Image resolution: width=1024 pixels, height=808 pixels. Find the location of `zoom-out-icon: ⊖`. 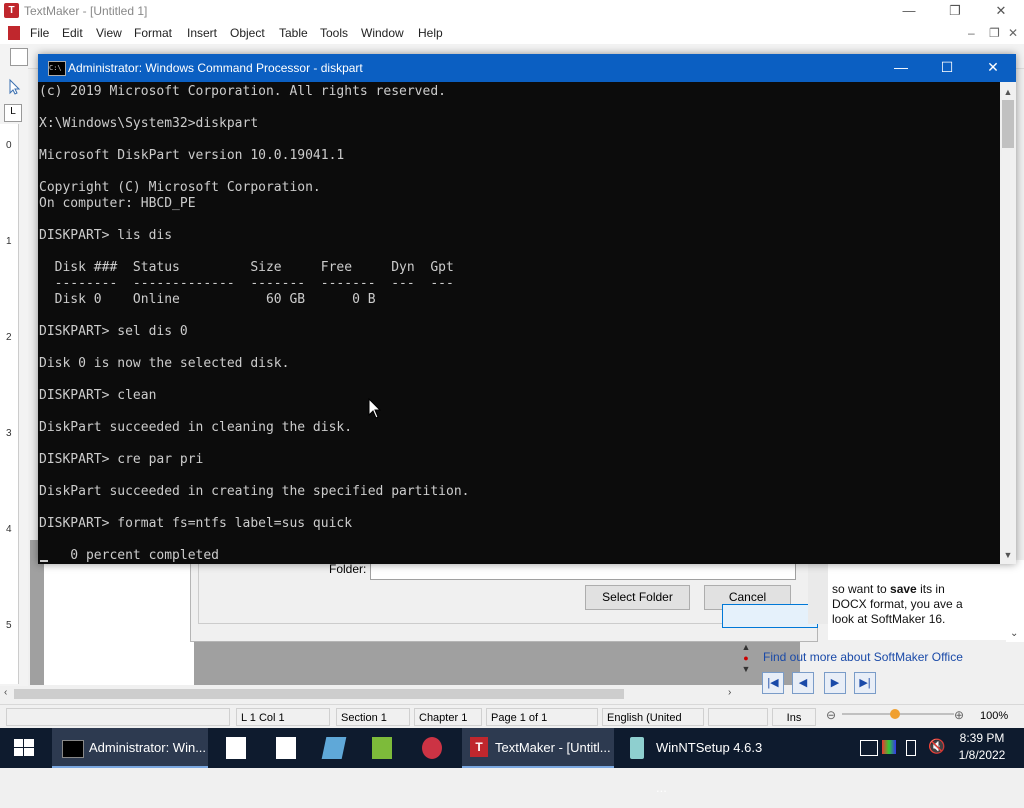

zoom-out-icon: ⊖ is located at coordinates (831, 715).